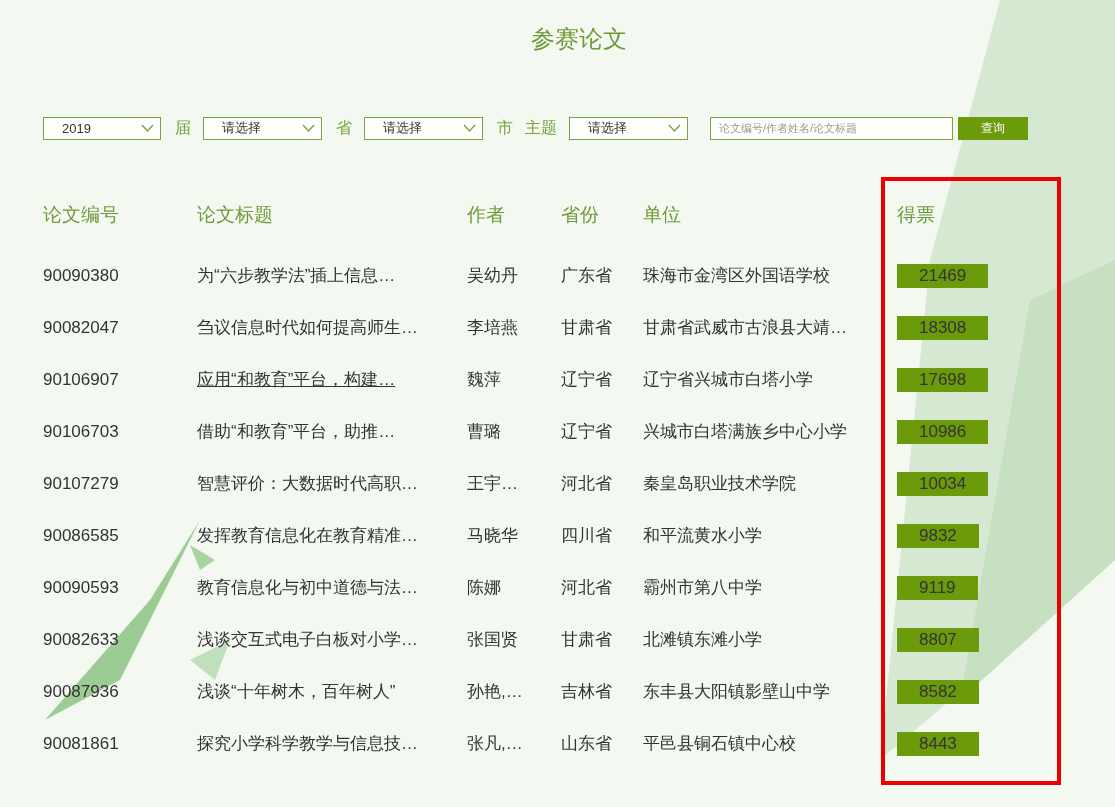 The width and height of the screenshot is (1115, 807). I want to click on table-cell-text: 兴城市白塔满族乡中心小学, so click(745, 432).